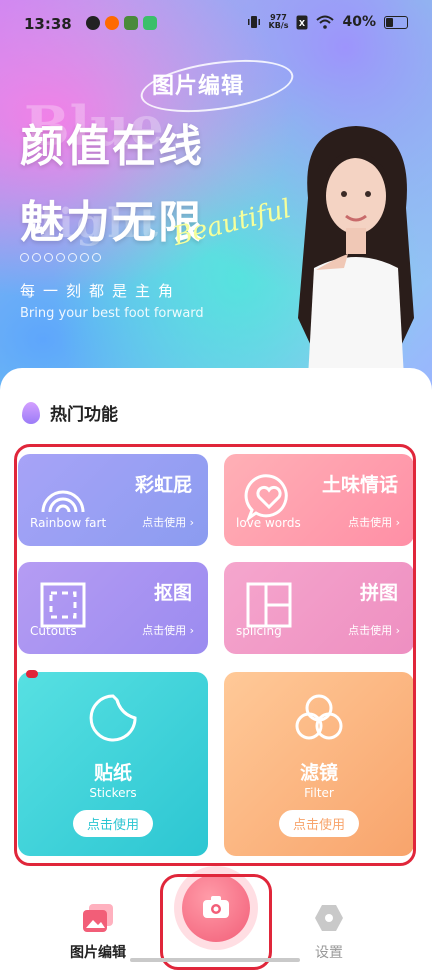 The height and width of the screenshot is (970, 432). What do you see at coordinates (356, 252) in the screenshot?
I see `model-portrait-image` at bounding box center [356, 252].